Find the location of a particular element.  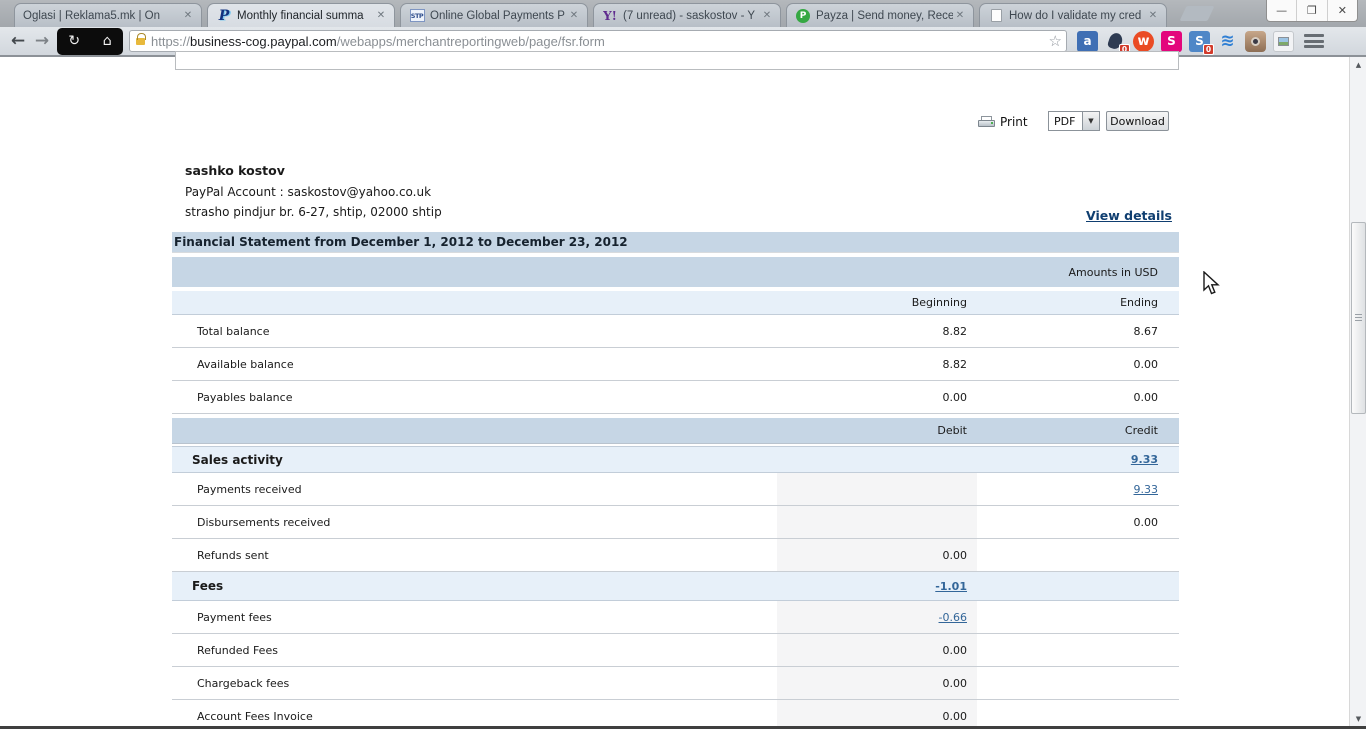

credit-header: Credit is located at coordinates (1141, 430).